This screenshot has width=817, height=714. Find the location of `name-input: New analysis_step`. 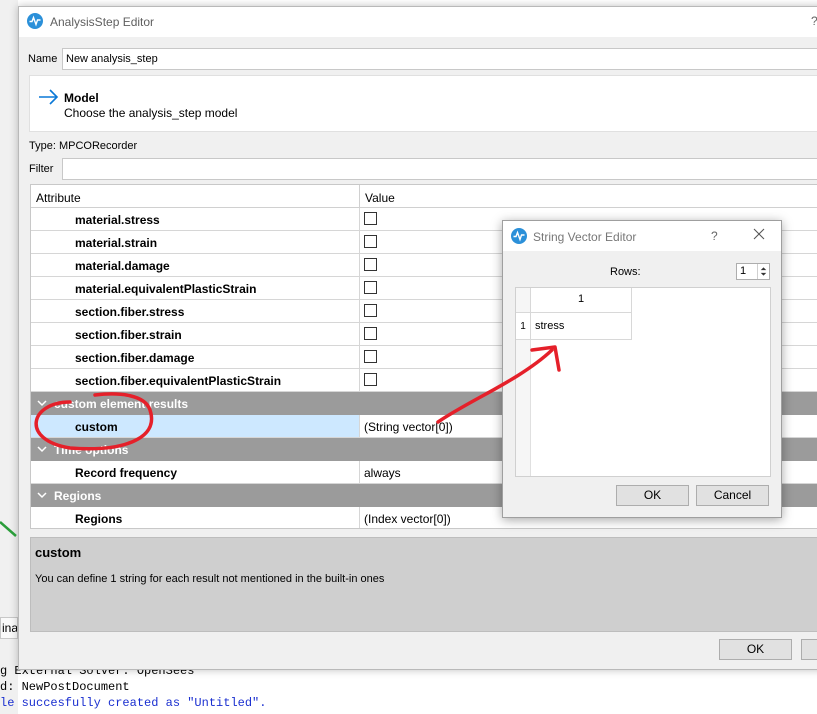

name-input: New analysis_step is located at coordinates (439, 59).